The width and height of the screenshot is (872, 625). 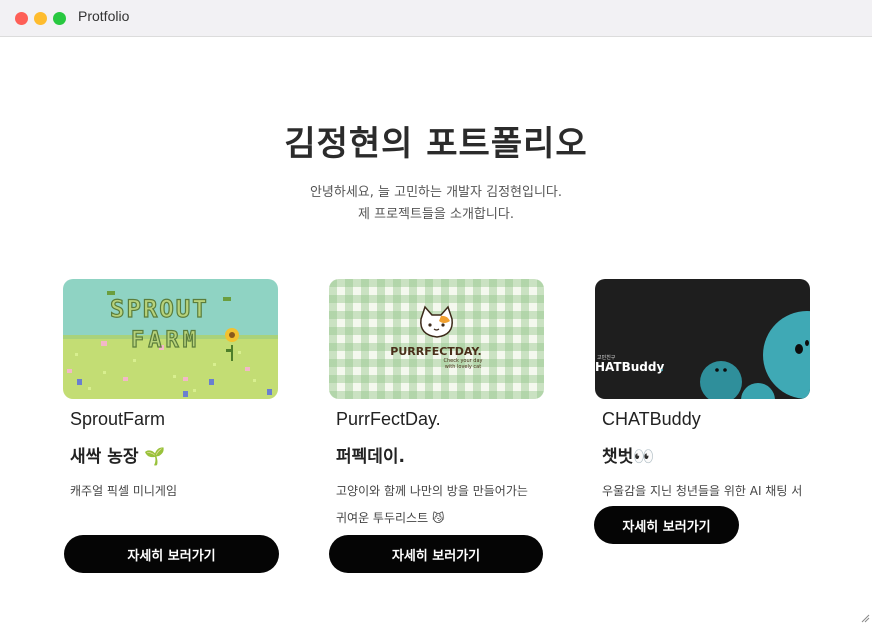 What do you see at coordinates (436, 321) in the screenshot?
I see `cat-icon` at bounding box center [436, 321].